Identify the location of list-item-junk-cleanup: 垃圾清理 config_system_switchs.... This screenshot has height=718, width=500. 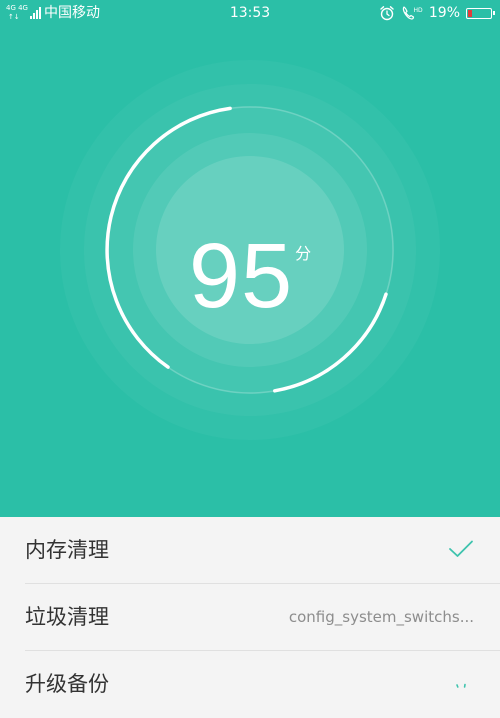
(250, 617).